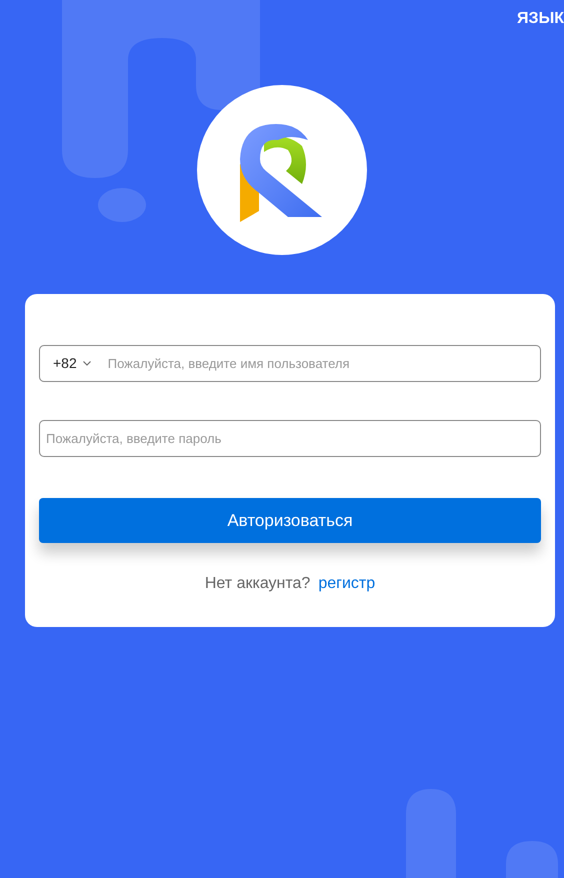 This screenshot has width=564, height=878. I want to click on no-account-text: Нет аккаунта?, so click(257, 584).